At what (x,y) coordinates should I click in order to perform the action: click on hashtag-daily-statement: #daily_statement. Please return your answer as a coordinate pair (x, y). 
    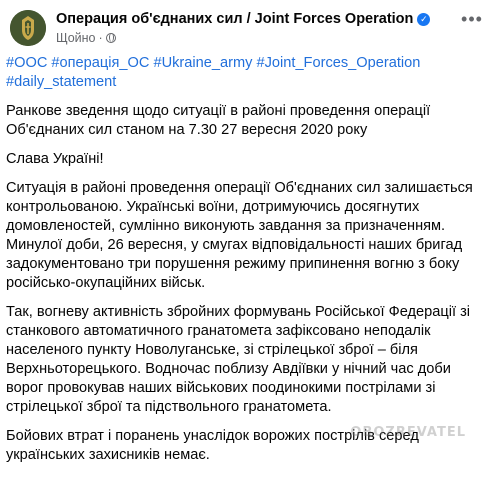
    Looking at the image, I should click on (61, 82).